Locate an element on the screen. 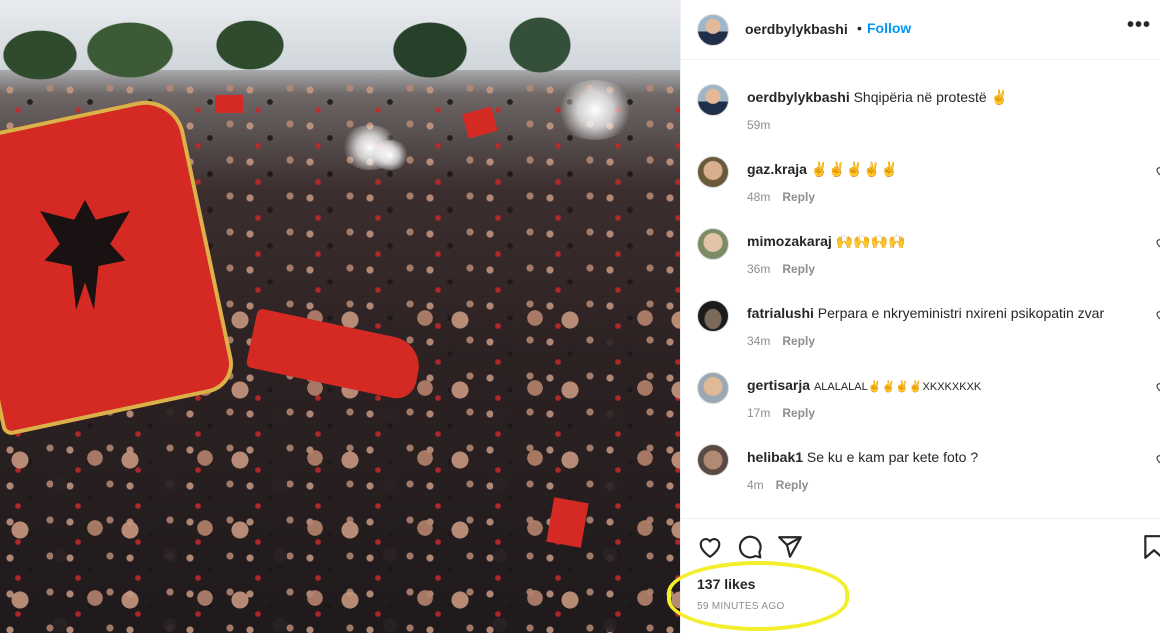 The image size is (1160, 633). likes-count: 137 likes is located at coordinates (726, 584).